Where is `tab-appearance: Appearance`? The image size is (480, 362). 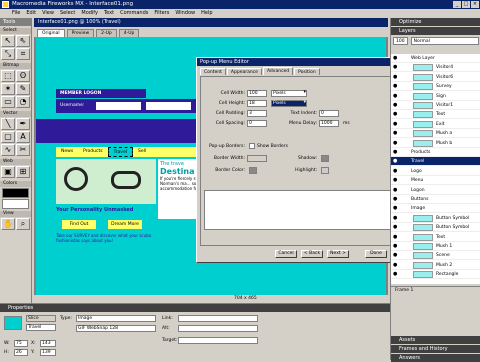 tab-appearance: Appearance is located at coordinates (244, 71).